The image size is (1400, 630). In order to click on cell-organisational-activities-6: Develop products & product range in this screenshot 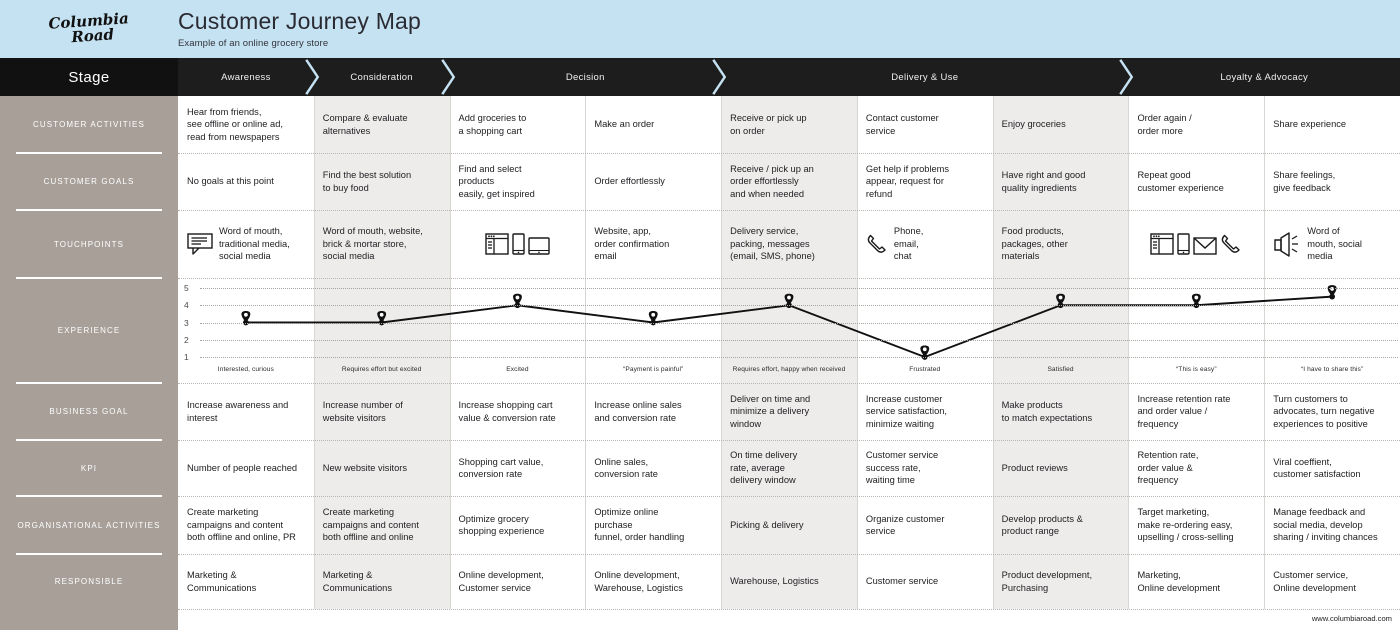, I will do `click(1061, 525)`.